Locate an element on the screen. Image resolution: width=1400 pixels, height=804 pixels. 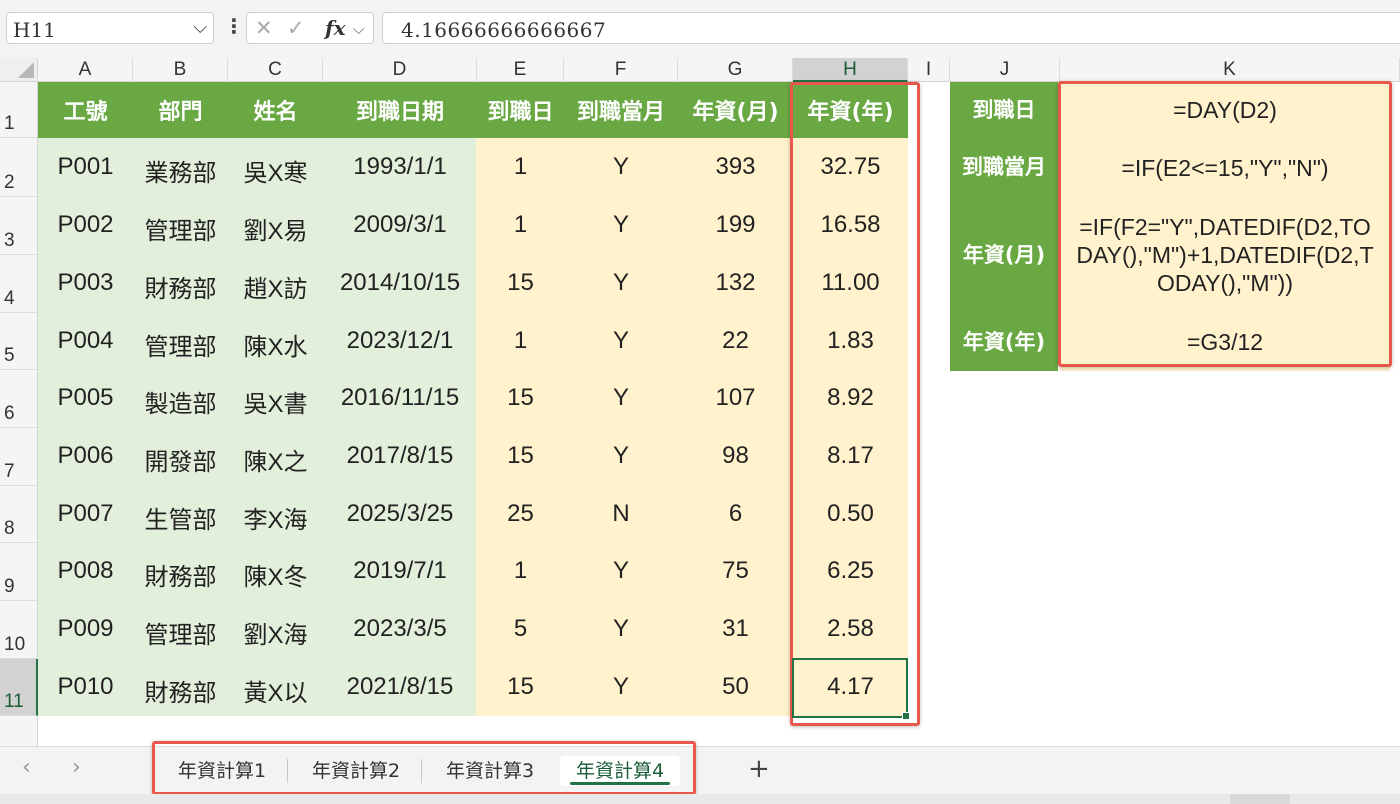
row-number: 3 is located at coordinates (9, 241).